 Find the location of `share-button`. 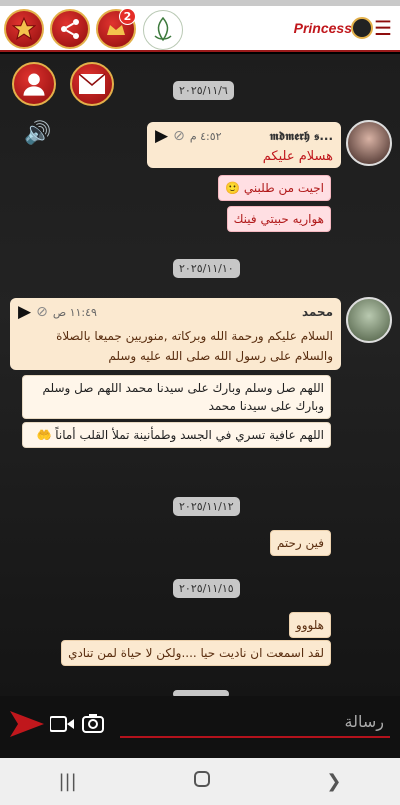

share-button is located at coordinates (70, 29).